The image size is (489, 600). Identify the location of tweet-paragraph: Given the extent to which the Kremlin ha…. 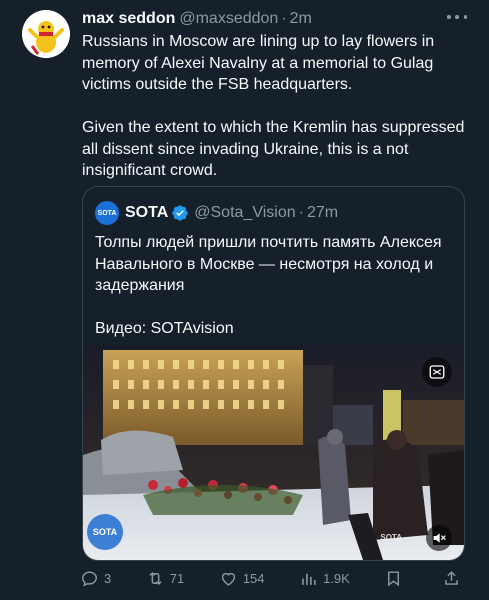
(273, 149).